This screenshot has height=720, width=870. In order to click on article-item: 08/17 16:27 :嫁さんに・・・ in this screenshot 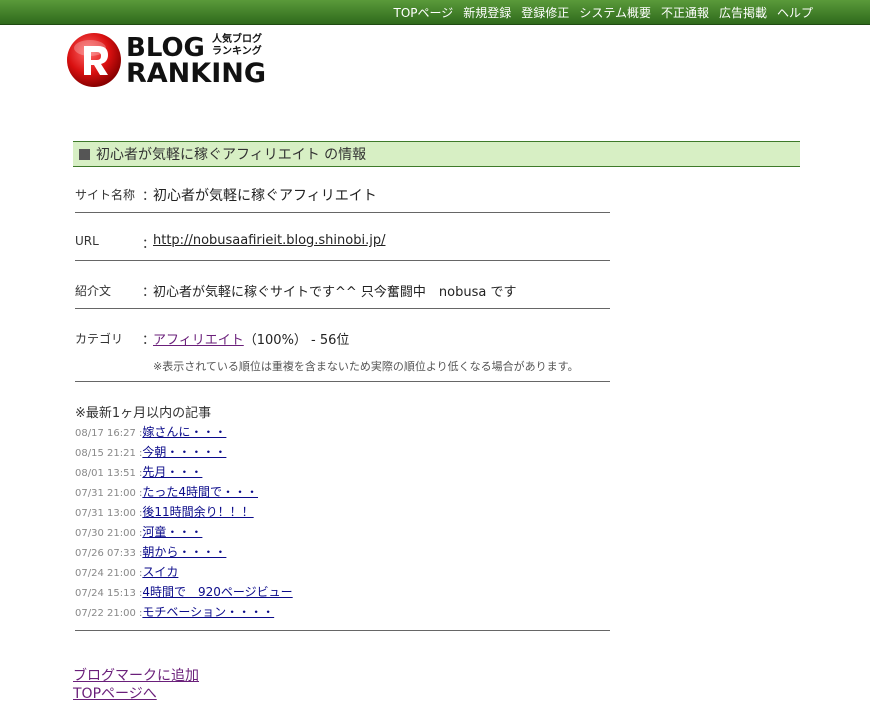, I will do `click(150, 432)`.